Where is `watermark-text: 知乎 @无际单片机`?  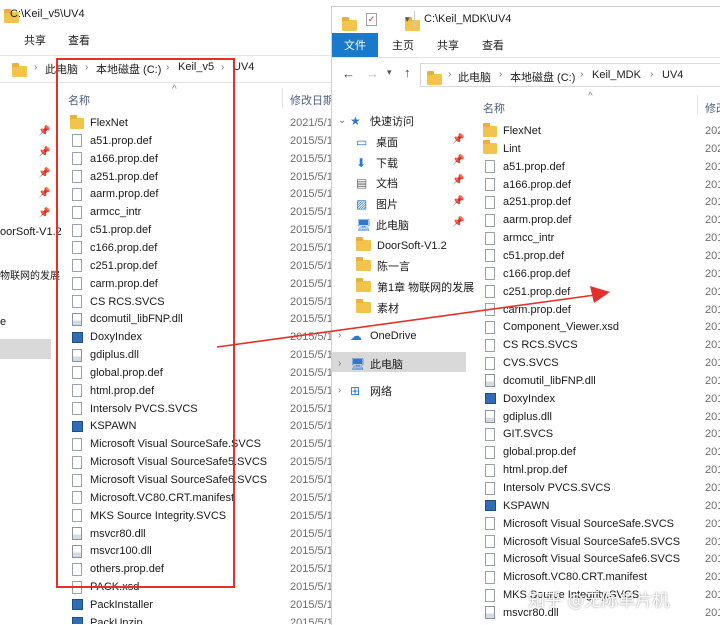
watermark-text: 知乎 @无际单片机 is located at coordinates (599, 601).